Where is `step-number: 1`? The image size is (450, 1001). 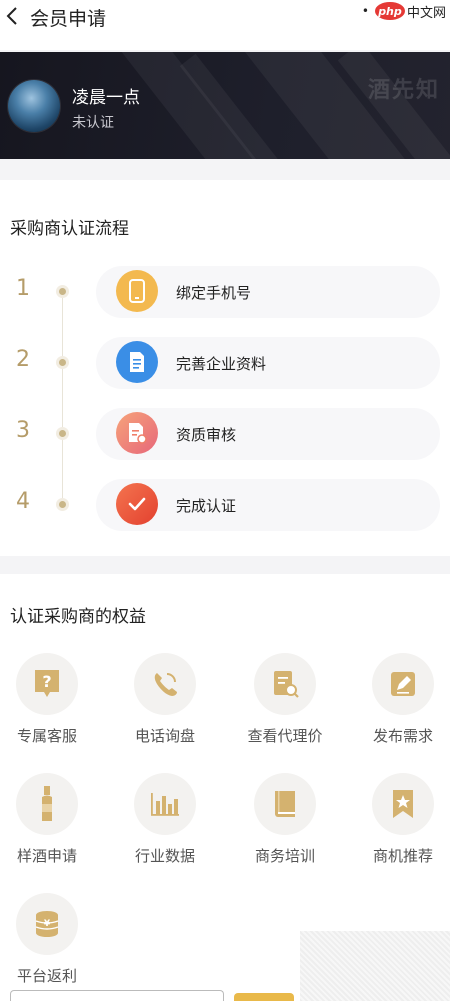
step-number: 1 is located at coordinates (23, 288).